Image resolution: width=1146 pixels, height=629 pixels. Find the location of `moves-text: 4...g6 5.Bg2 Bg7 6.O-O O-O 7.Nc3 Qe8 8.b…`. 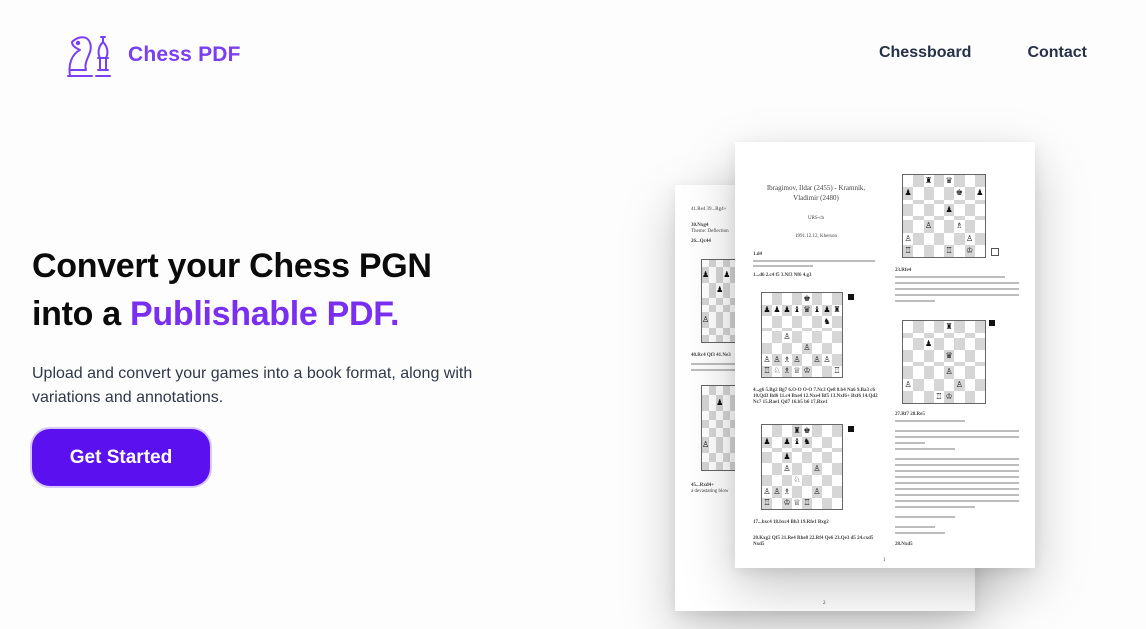

moves-text: 4...g6 5.Bg2 Bg7 6.O-O O-O 7.Nc3 Qe8 8.b… is located at coordinates (815, 396).